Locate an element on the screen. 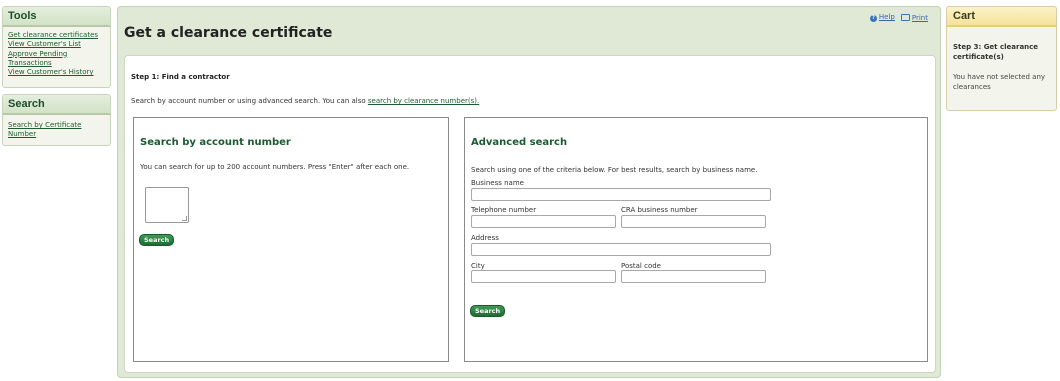 The image size is (1060, 381). search-panel-title: Search is located at coordinates (56, 105).